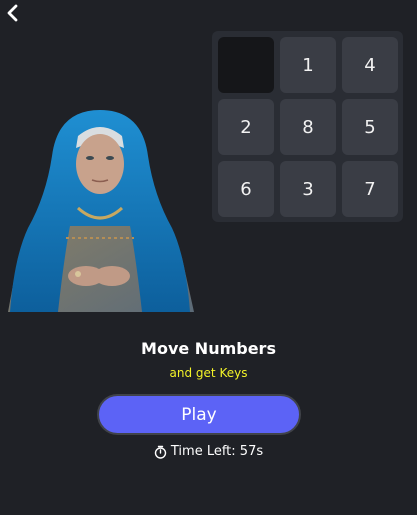 The width and height of the screenshot is (417, 515). I want to click on puzzle-empty-slot, so click(246, 65).